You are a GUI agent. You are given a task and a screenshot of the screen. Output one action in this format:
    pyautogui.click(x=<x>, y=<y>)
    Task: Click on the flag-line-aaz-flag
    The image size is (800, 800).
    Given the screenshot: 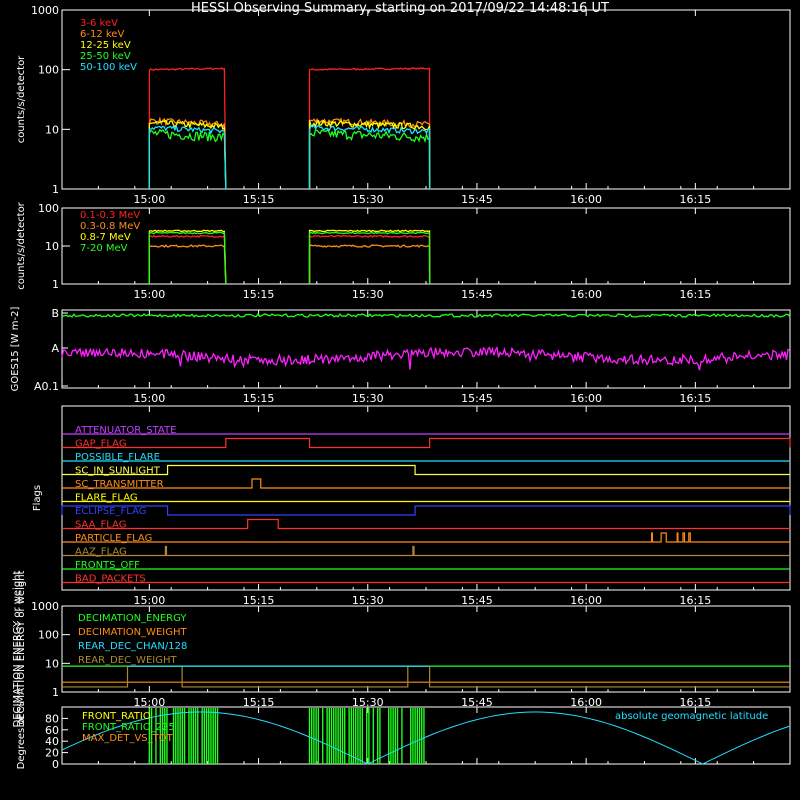 What is the action you would take?
    pyautogui.click(x=426, y=551)
    